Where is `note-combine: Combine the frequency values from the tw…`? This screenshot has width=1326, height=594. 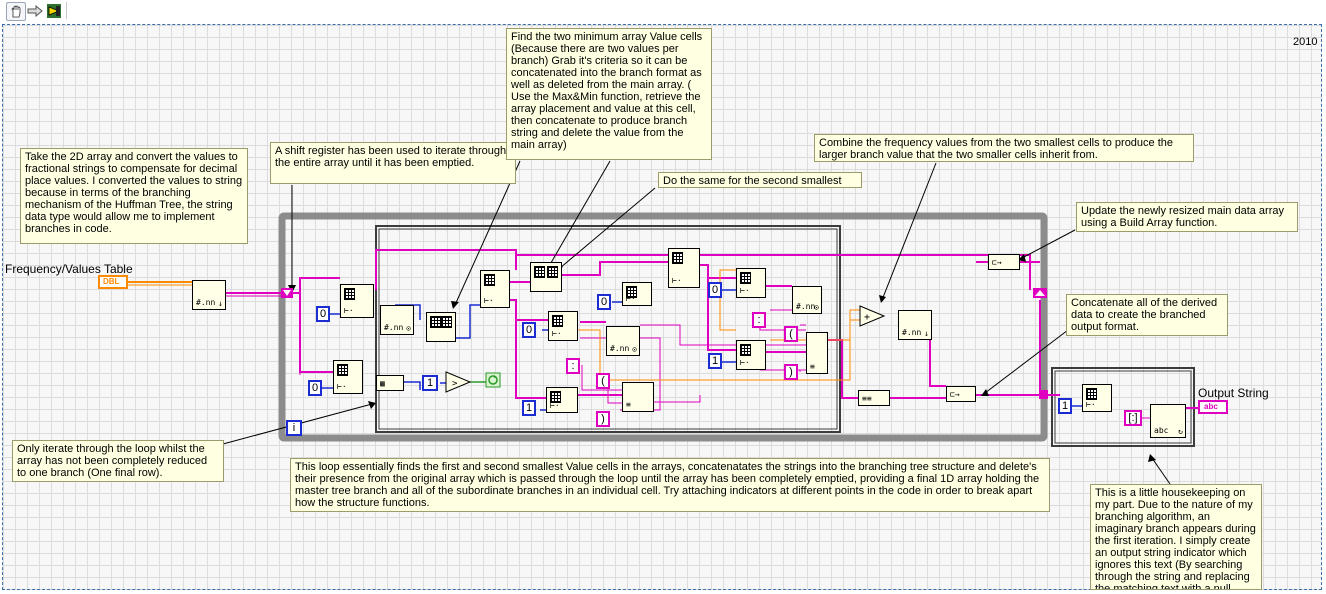
note-combine: Combine the frequency values from the tw… is located at coordinates (1004, 148).